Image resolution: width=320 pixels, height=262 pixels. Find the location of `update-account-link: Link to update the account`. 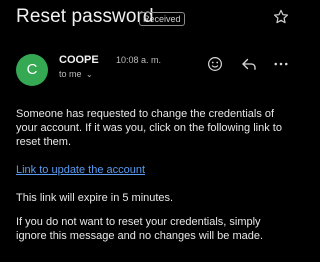

update-account-link: Link to update the account is located at coordinates (80, 170).